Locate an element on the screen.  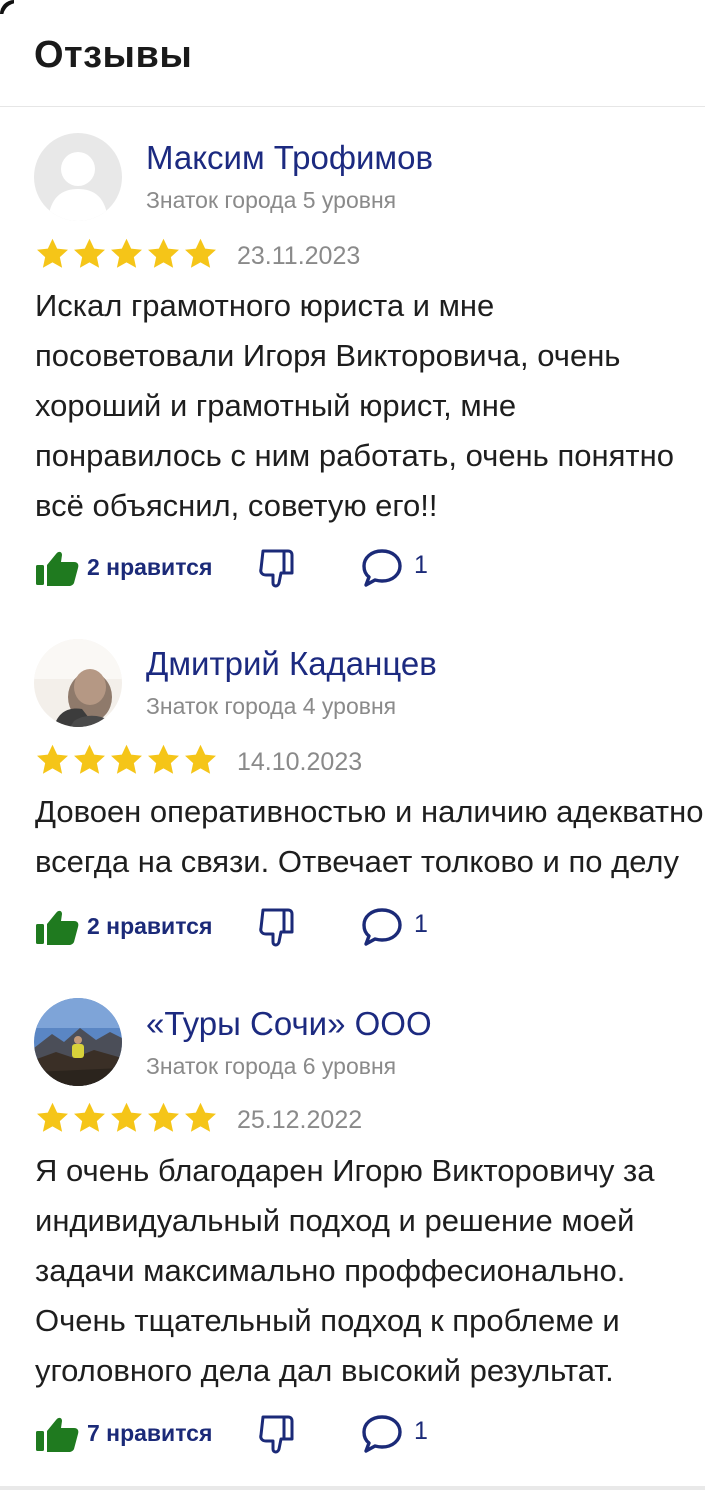
user-placeholder-icon is located at coordinates (78, 177).